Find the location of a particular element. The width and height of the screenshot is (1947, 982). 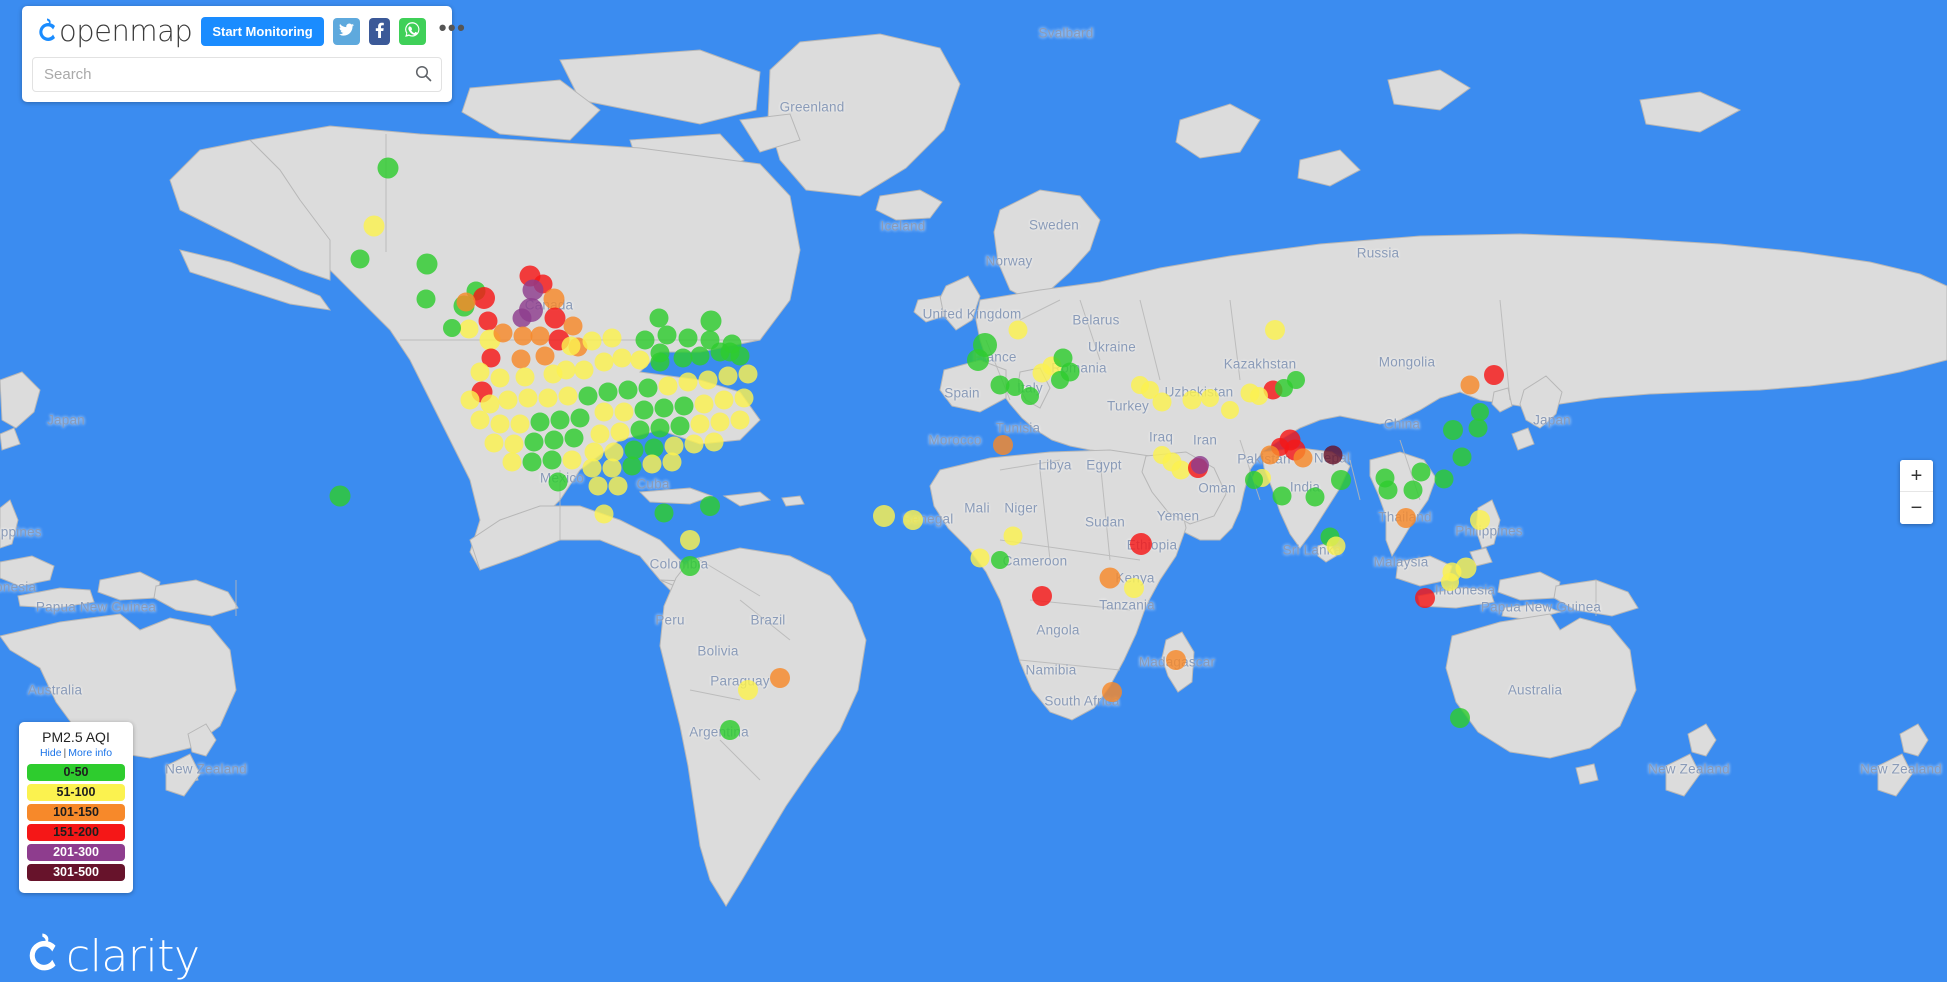

more-options-button: ••• is located at coordinates (452, 31).